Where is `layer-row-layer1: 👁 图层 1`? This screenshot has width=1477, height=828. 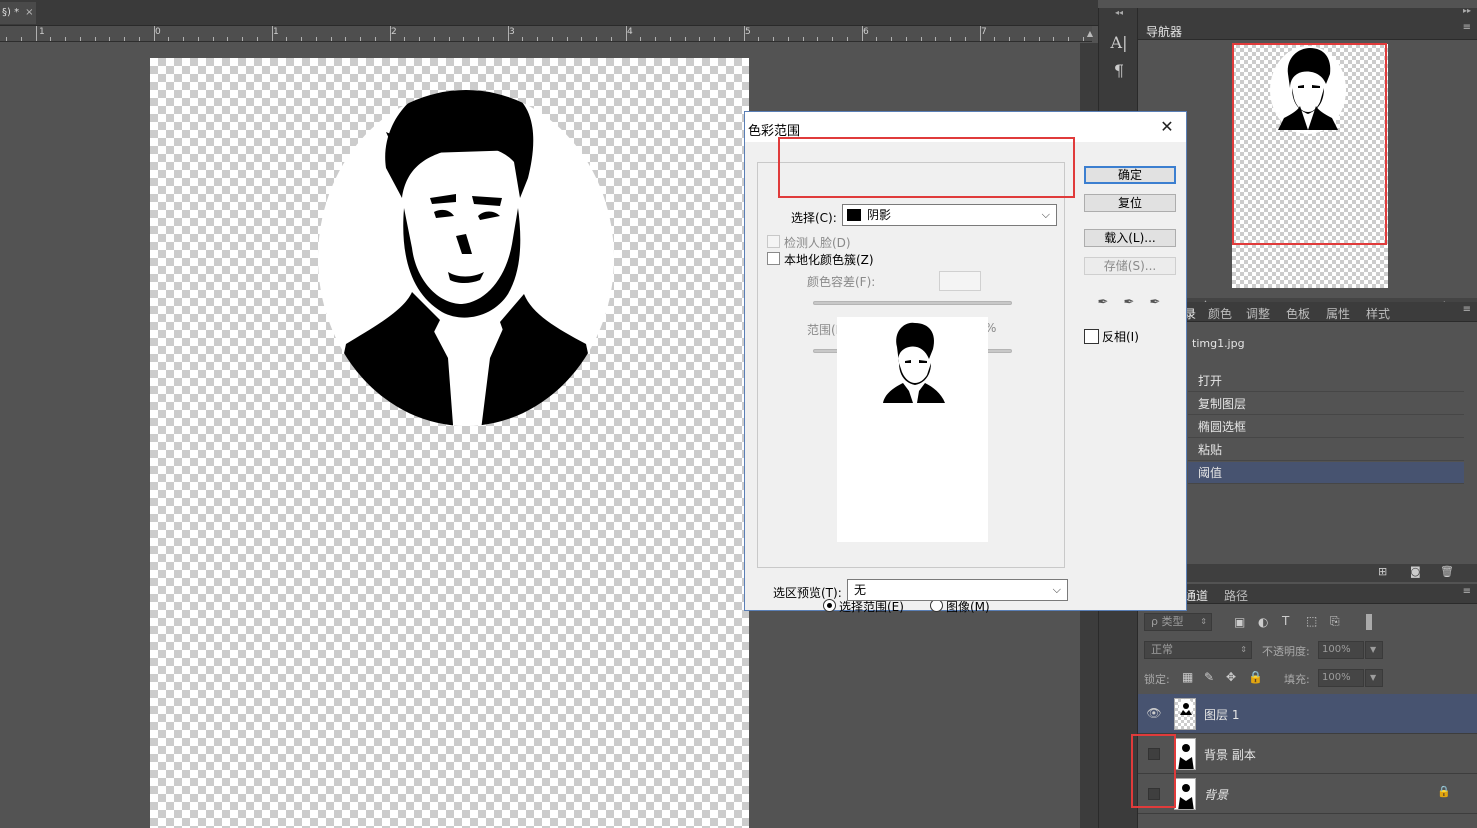
layer-row-layer1: 👁 图层 1 is located at coordinates (1307, 714).